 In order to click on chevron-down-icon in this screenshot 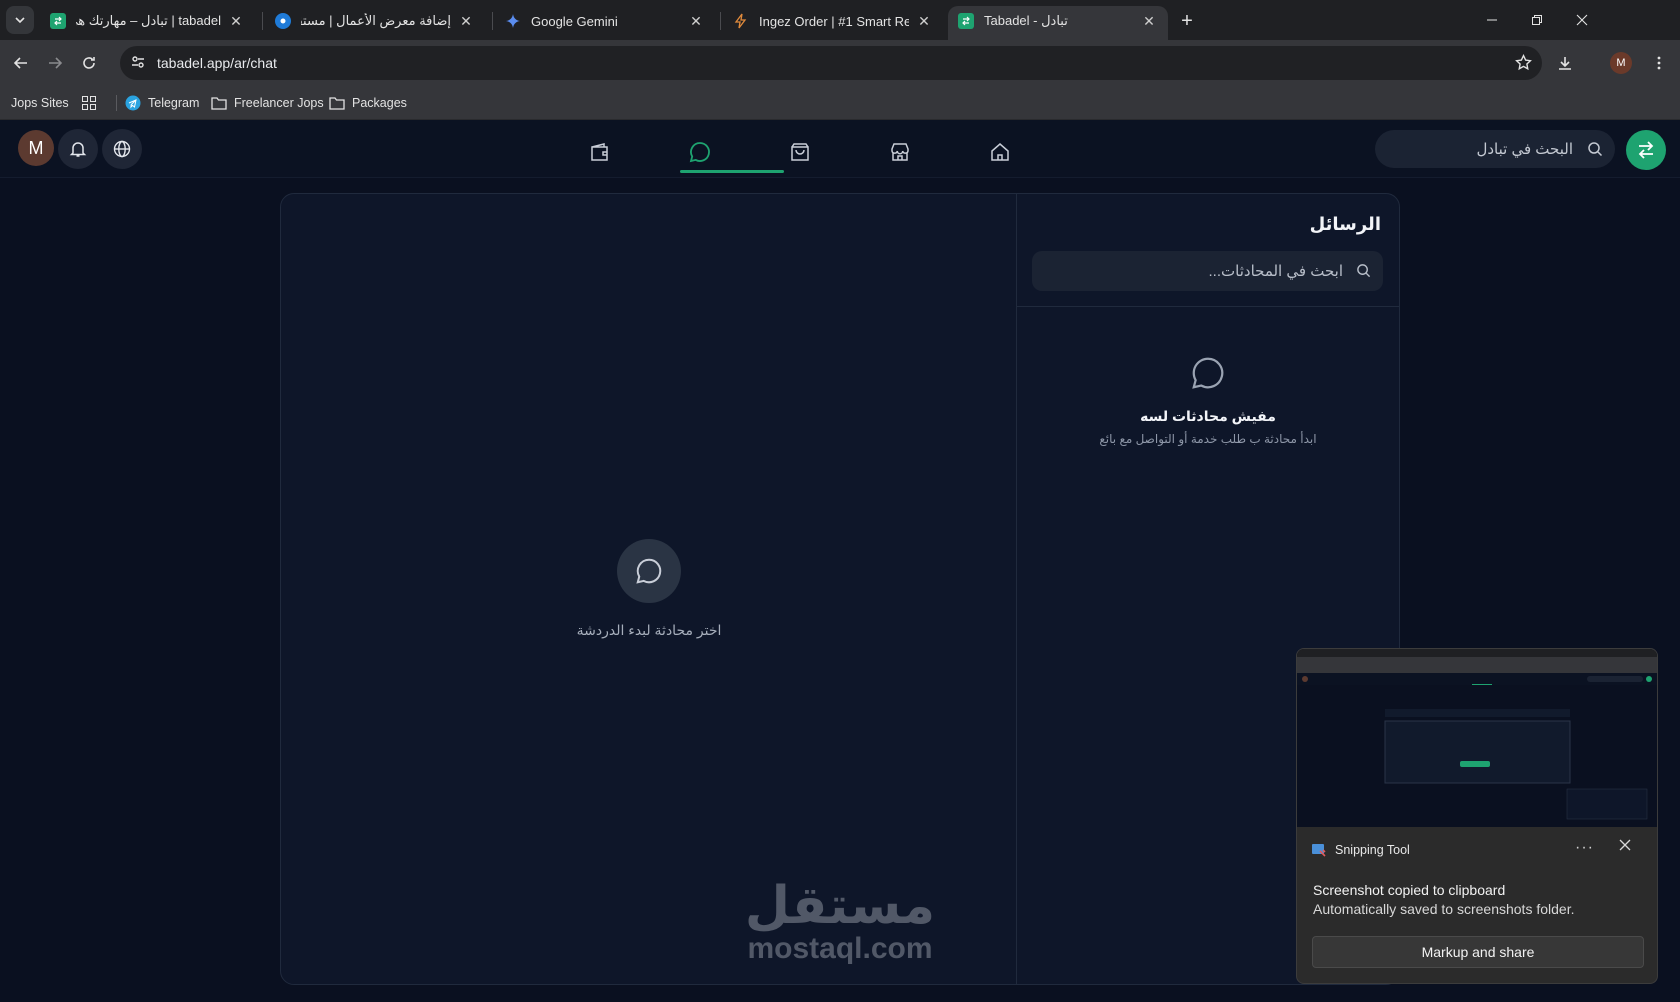, I will do `click(20, 20)`.